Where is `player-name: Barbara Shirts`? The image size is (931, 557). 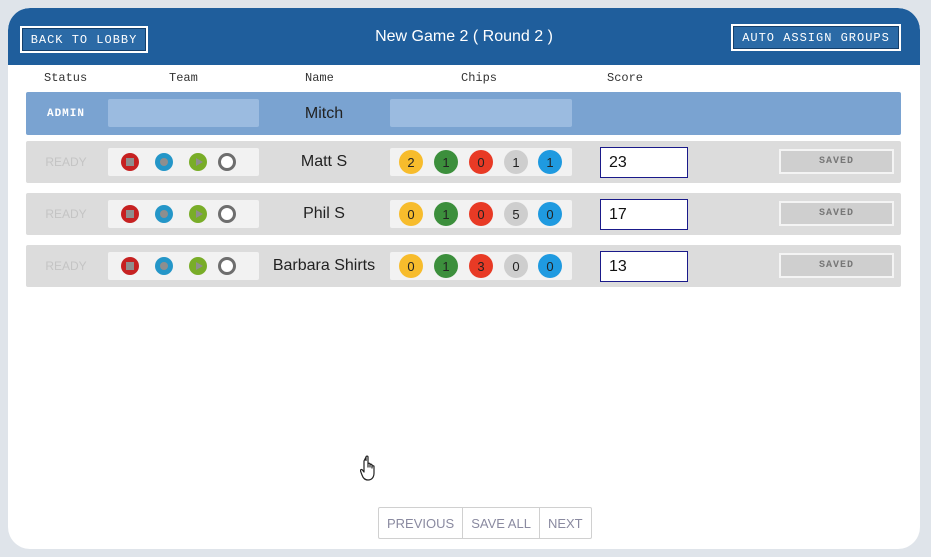
player-name: Barbara Shirts is located at coordinates (324, 265).